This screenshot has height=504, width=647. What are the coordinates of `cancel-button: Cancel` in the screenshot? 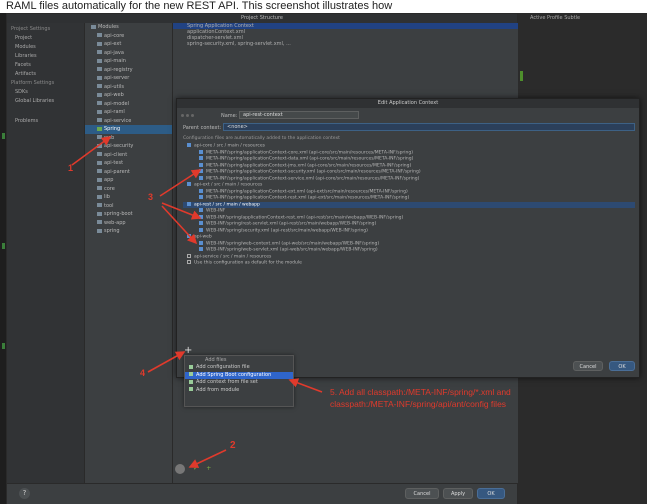 It's located at (422, 493).